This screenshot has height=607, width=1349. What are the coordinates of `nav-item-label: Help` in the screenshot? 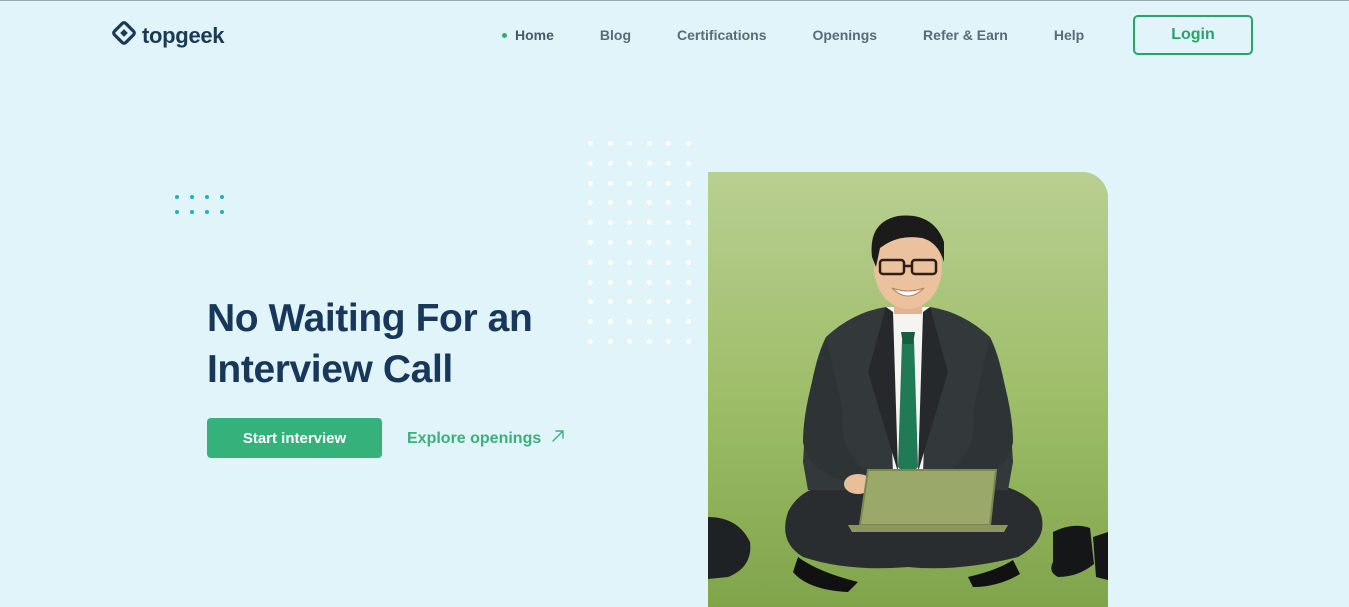 It's located at (1069, 35).